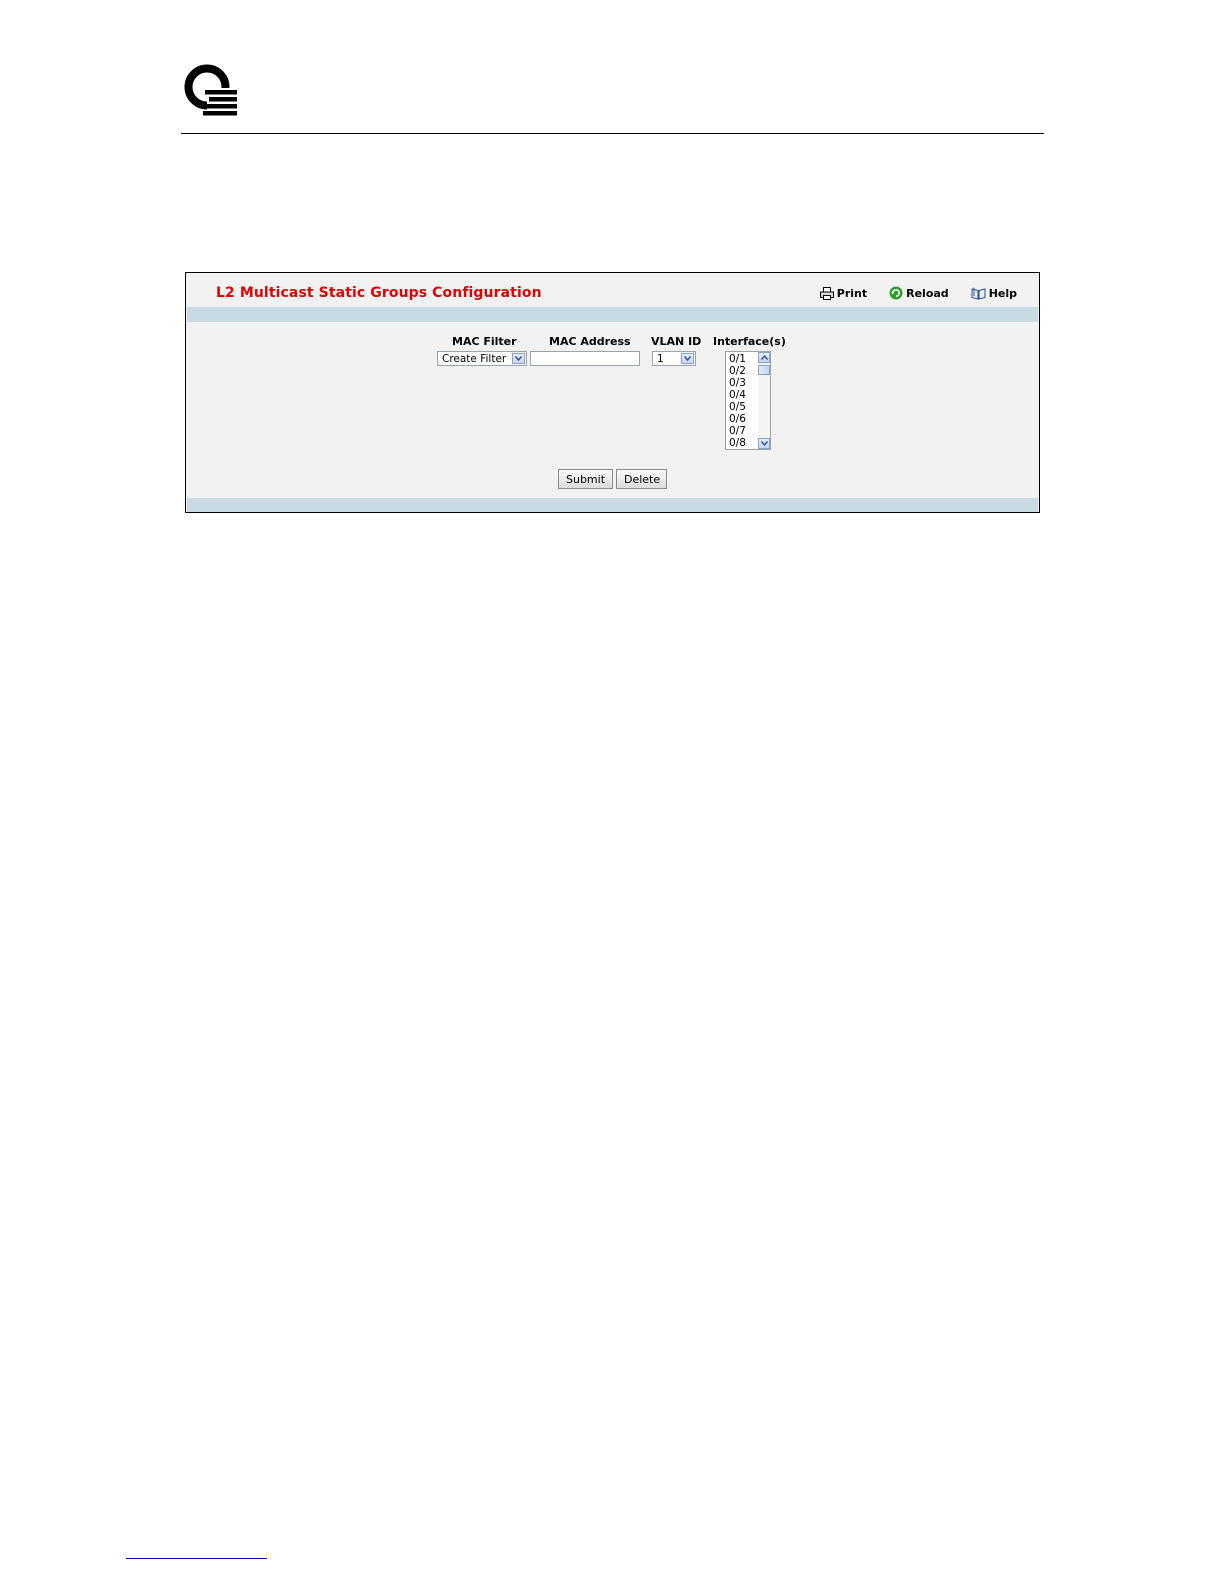 The image size is (1224, 1584). What do you see at coordinates (852, 293) in the screenshot?
I see `print-label: Print` at bounding box center [852, 293].